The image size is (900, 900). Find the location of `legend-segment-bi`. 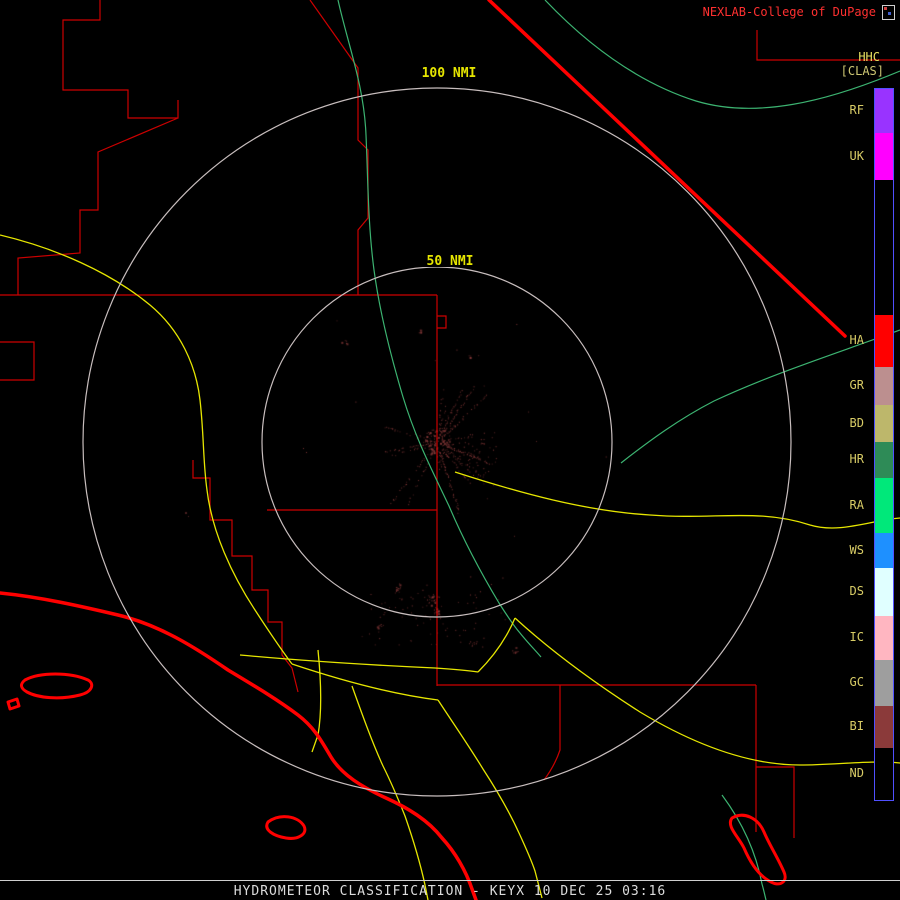

legend-segment-bi is located at coordinates (884, 727).